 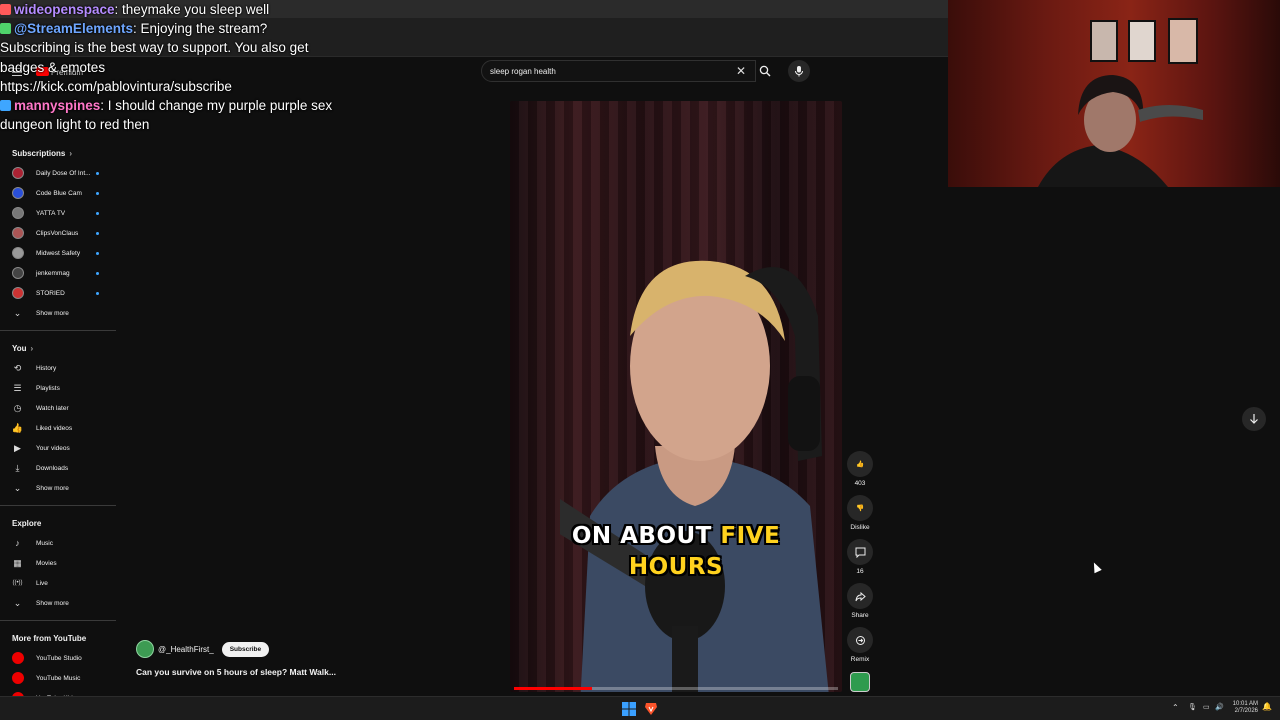 I want to click on sidebar-item-playlists: ☰ Playlists, so click(x=58, y=388).